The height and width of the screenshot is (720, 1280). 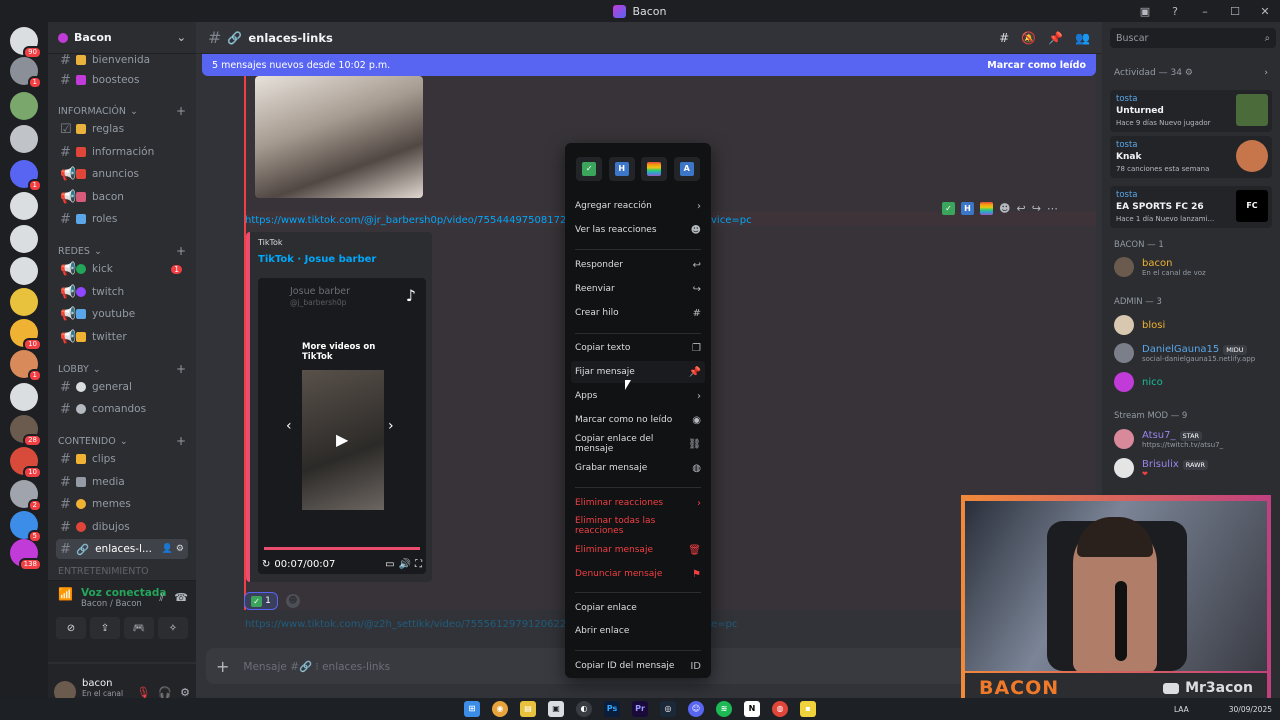 I want to click on category-entretenimiento: ENTRETENIMIENTO, so click(x=122, y=571).